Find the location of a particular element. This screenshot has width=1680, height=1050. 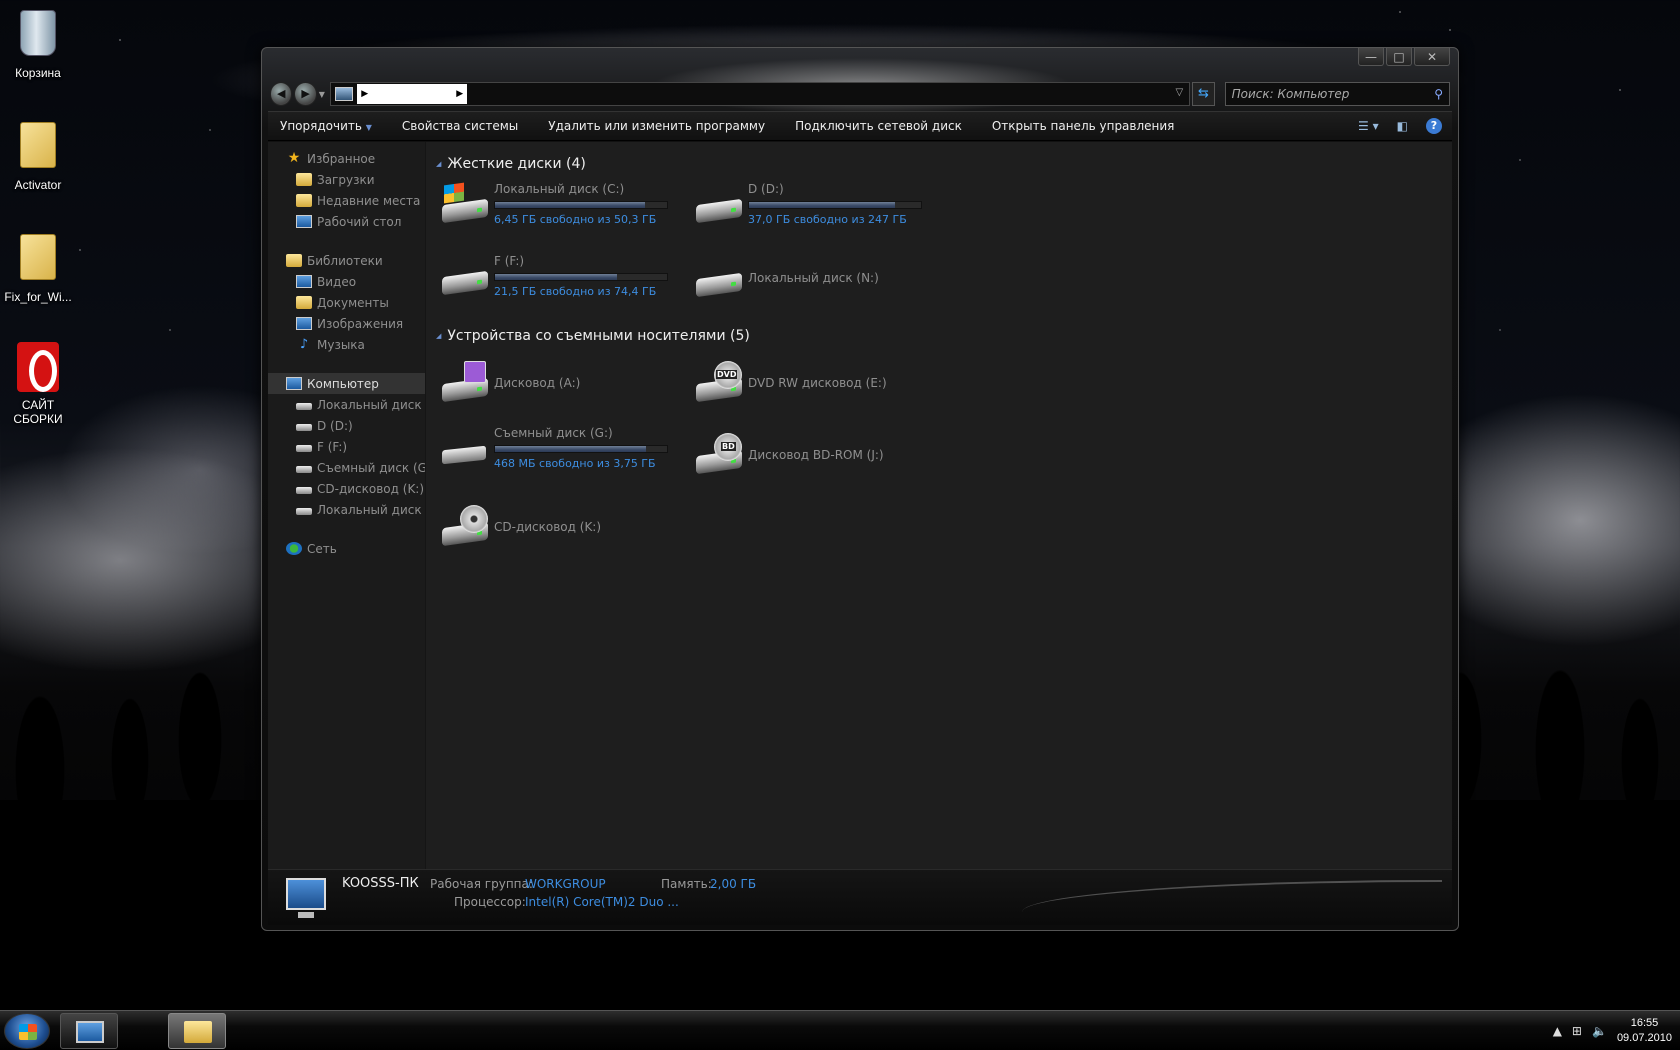

organize-button: Упорядочить ▼ is located at coordinates (326, 126).